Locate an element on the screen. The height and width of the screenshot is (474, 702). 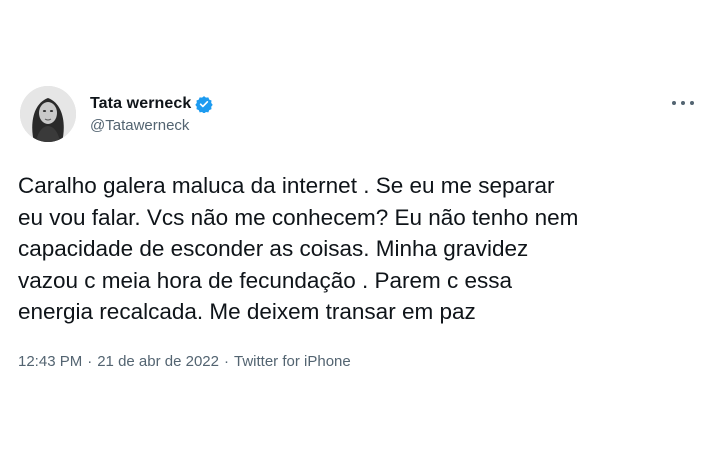
name-row: Tata werneck is located at coordinates (152, 104).